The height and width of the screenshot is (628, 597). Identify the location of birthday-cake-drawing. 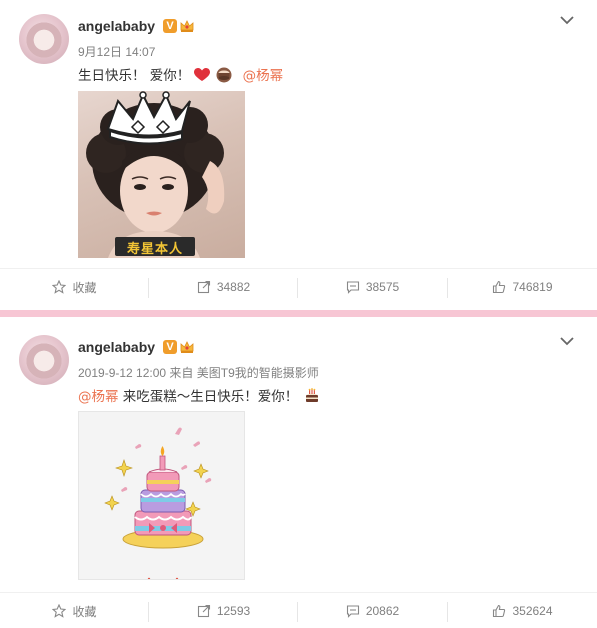
(158, 503).